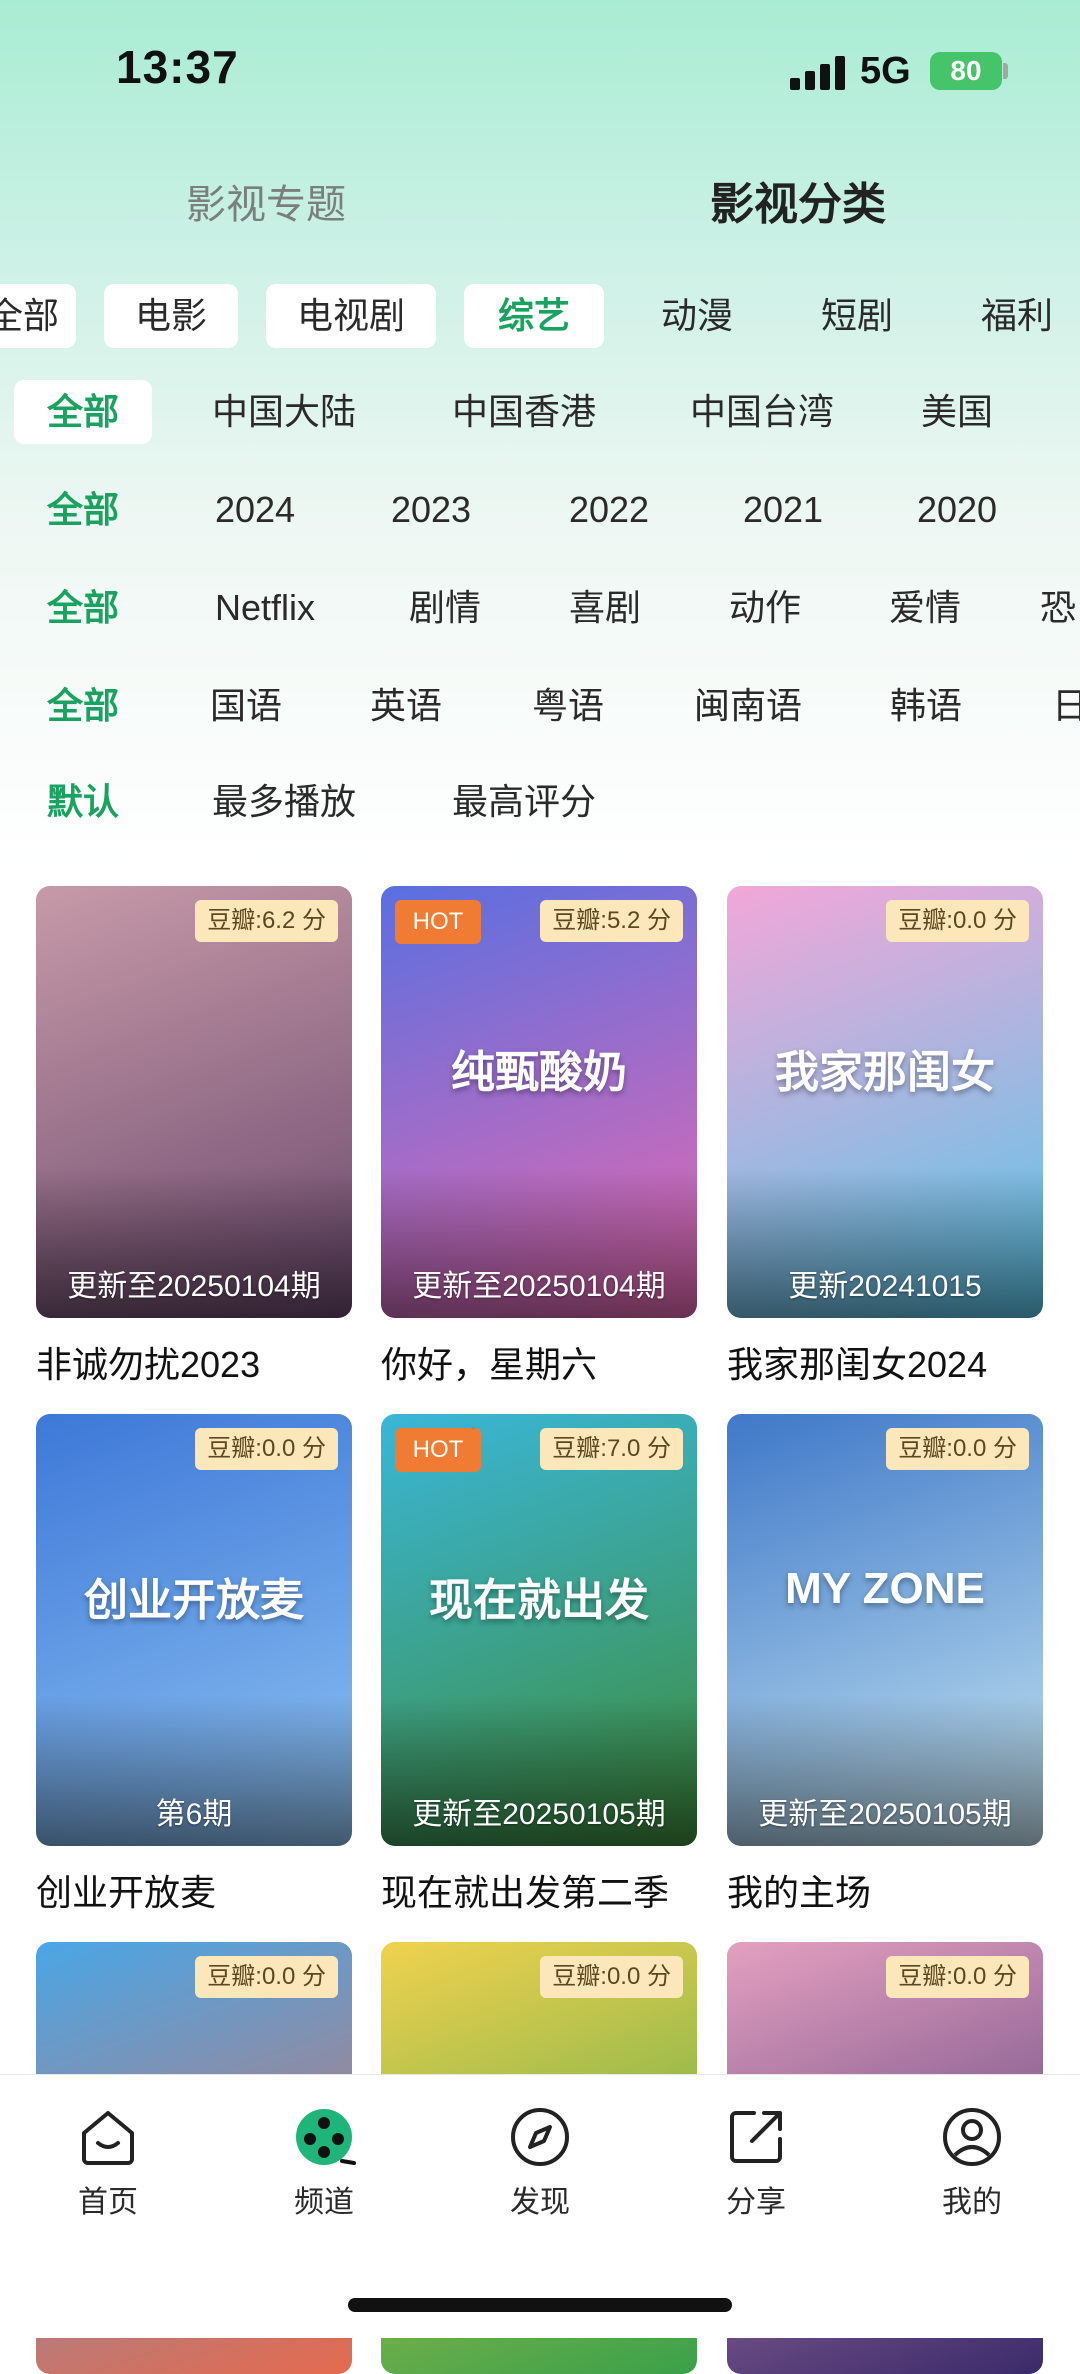  What do you see at coordinates (762, 412) in the screenshot?
I see `filter-region-taiwan: 中国台湾` at bounding box center [762, 412].